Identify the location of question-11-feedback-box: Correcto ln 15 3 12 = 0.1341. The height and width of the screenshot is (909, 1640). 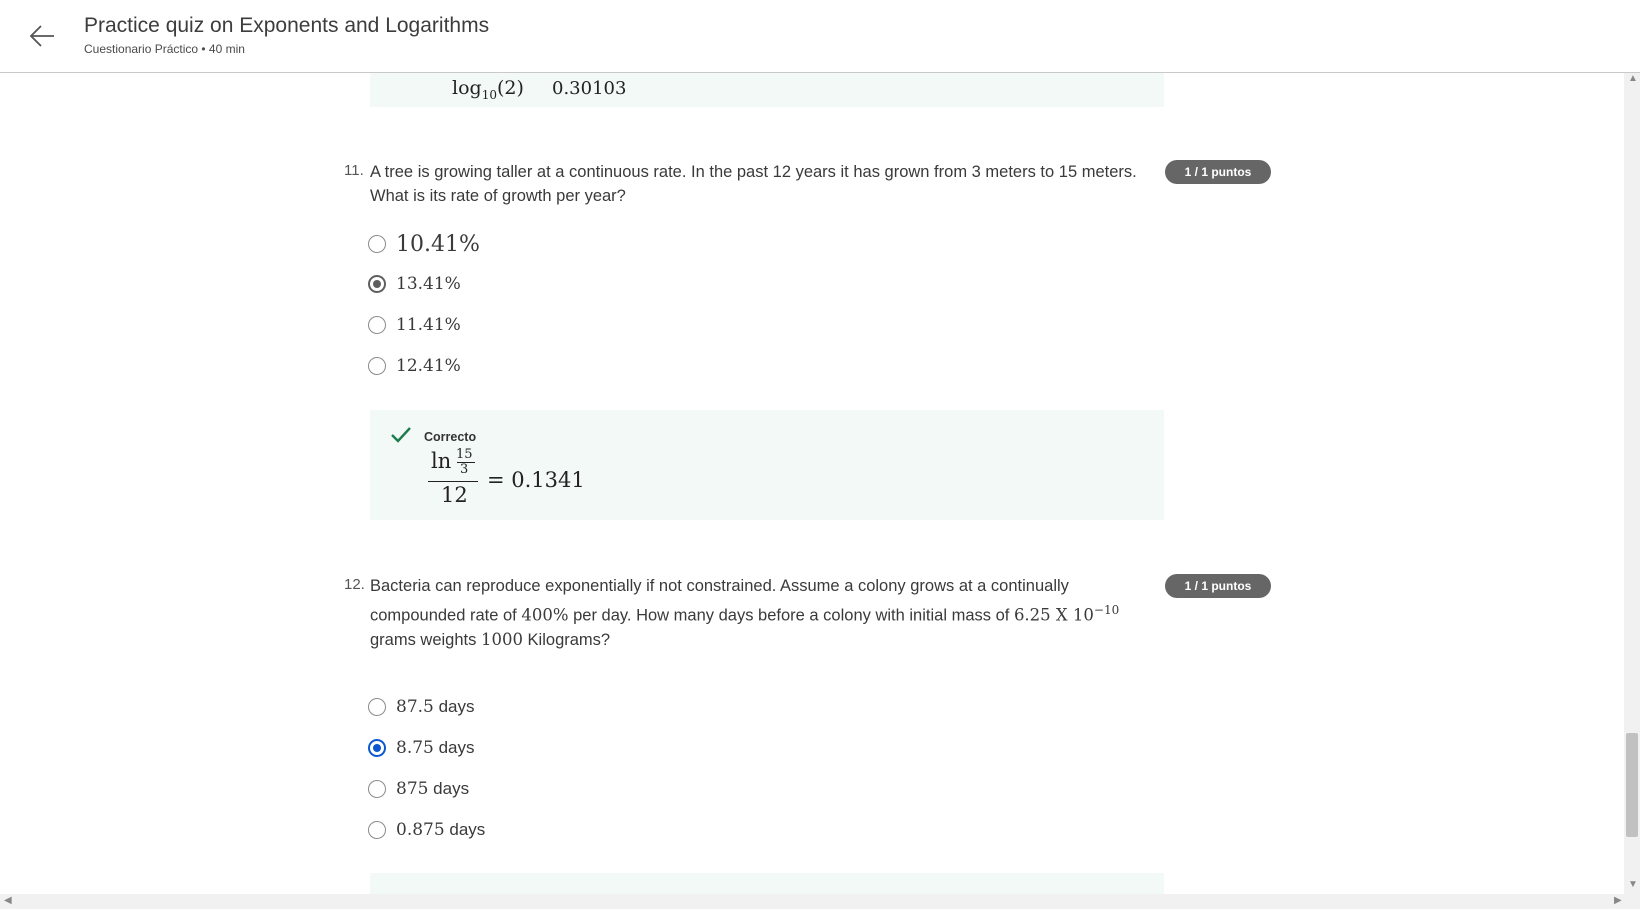
(767, 465).